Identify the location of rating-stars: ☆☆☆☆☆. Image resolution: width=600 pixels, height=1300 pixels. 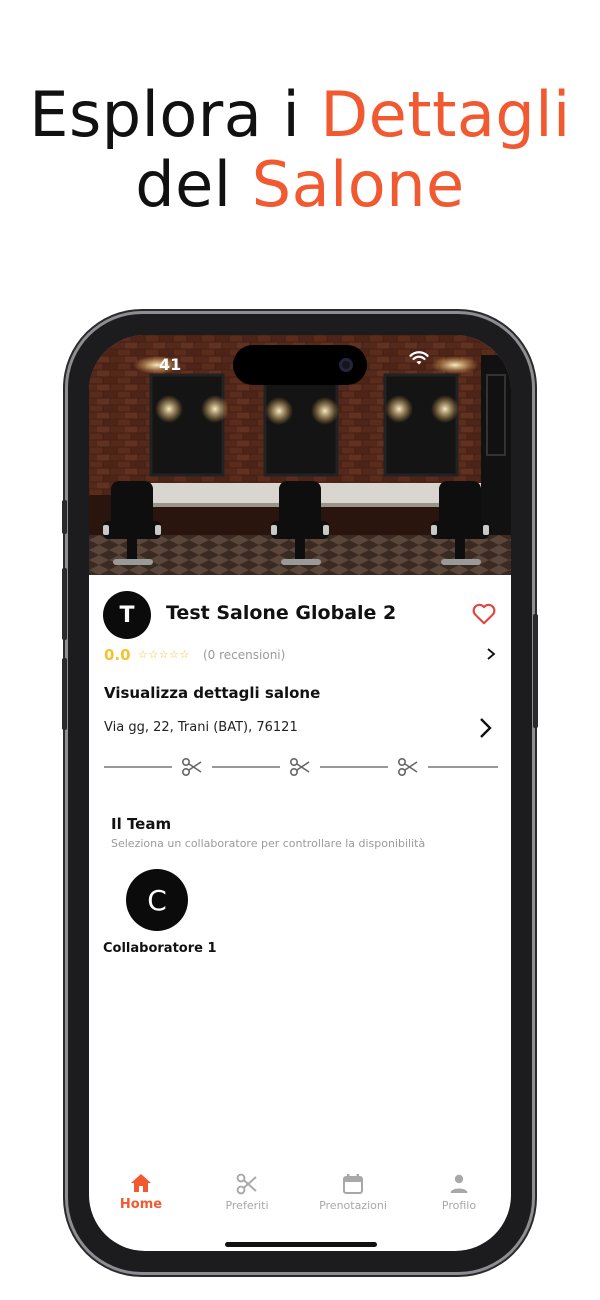
(164, 654).